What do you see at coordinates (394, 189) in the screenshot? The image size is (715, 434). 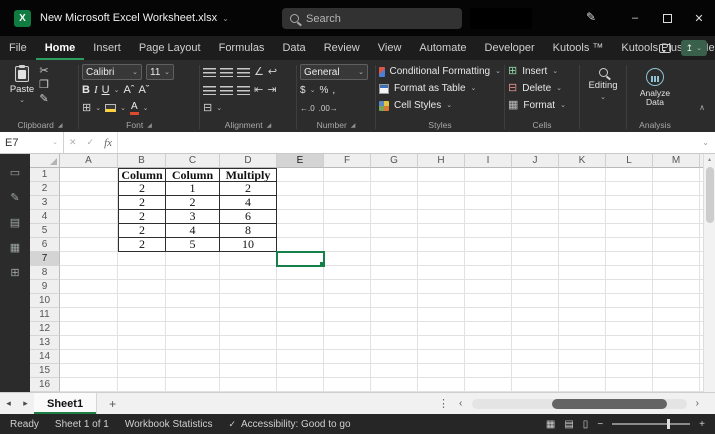 I see `cell-G2` at bounding box center [394, 189].